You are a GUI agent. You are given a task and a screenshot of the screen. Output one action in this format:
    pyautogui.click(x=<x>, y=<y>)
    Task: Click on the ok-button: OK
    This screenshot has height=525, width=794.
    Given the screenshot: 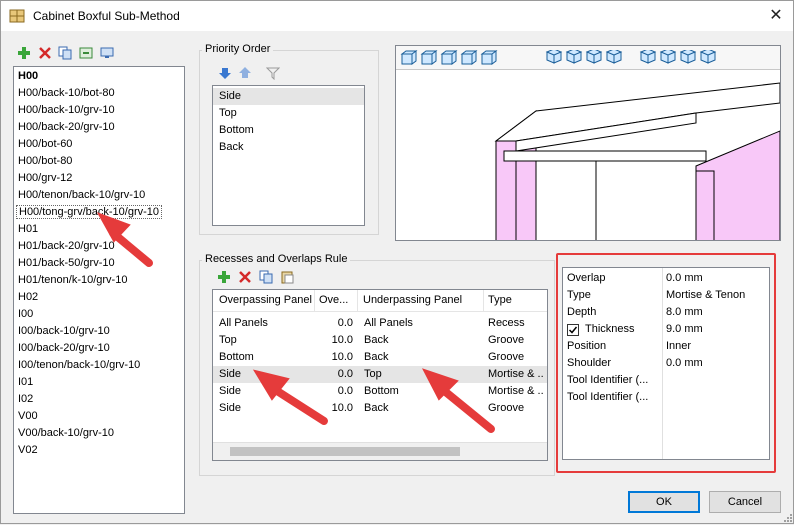 What is the action you would take?
    pyautogui.click(x=664, y=502)
    